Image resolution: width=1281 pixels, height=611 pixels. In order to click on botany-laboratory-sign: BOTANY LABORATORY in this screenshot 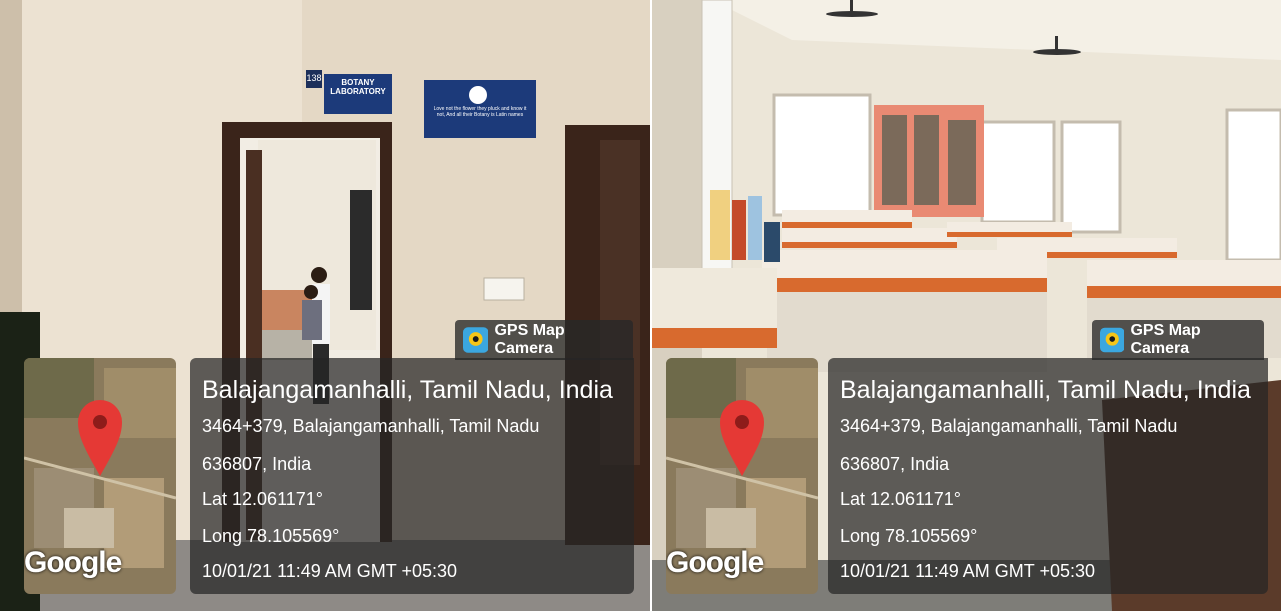, I will do `click(358, 87)`.